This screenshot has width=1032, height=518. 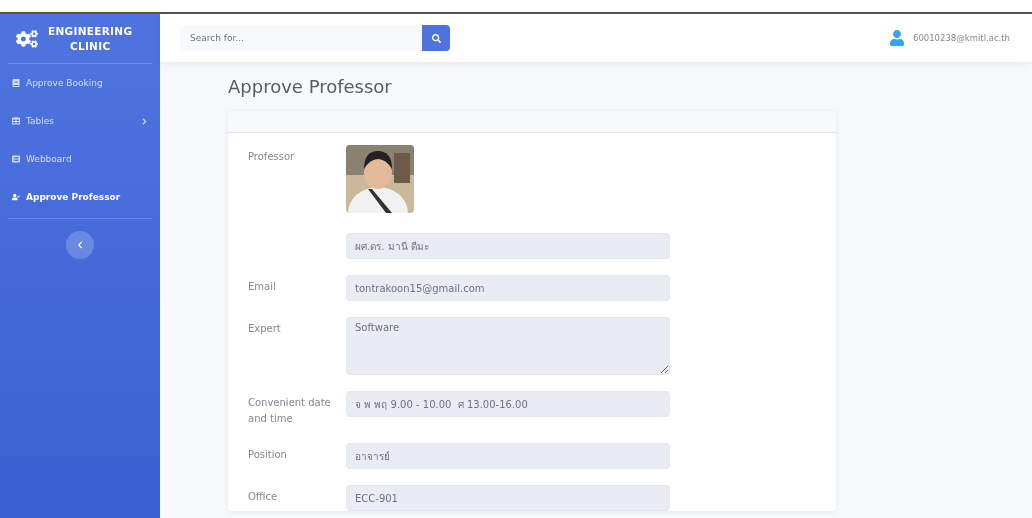 I want to click on chevron-icon, so click(x=144, y=121).